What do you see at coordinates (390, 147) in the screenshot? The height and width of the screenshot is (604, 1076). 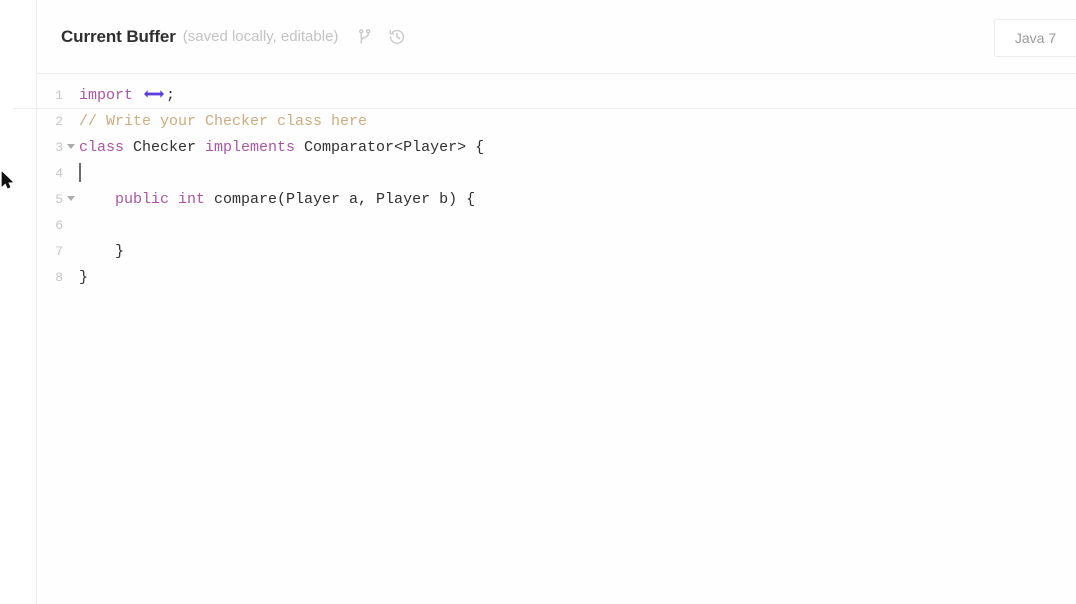 I see `code-token-plain: Comparator<Player> {` at bounding box center [390, 147].